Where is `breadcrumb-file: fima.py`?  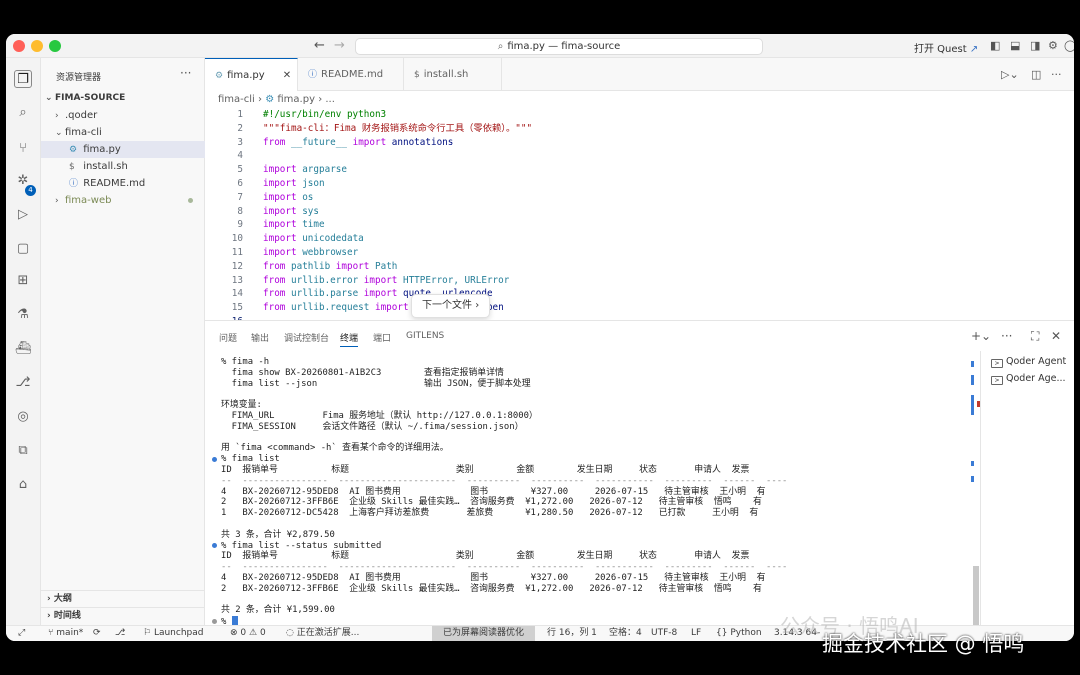 breadcrumb-file: fima.py is located at coordinates (296, 99).